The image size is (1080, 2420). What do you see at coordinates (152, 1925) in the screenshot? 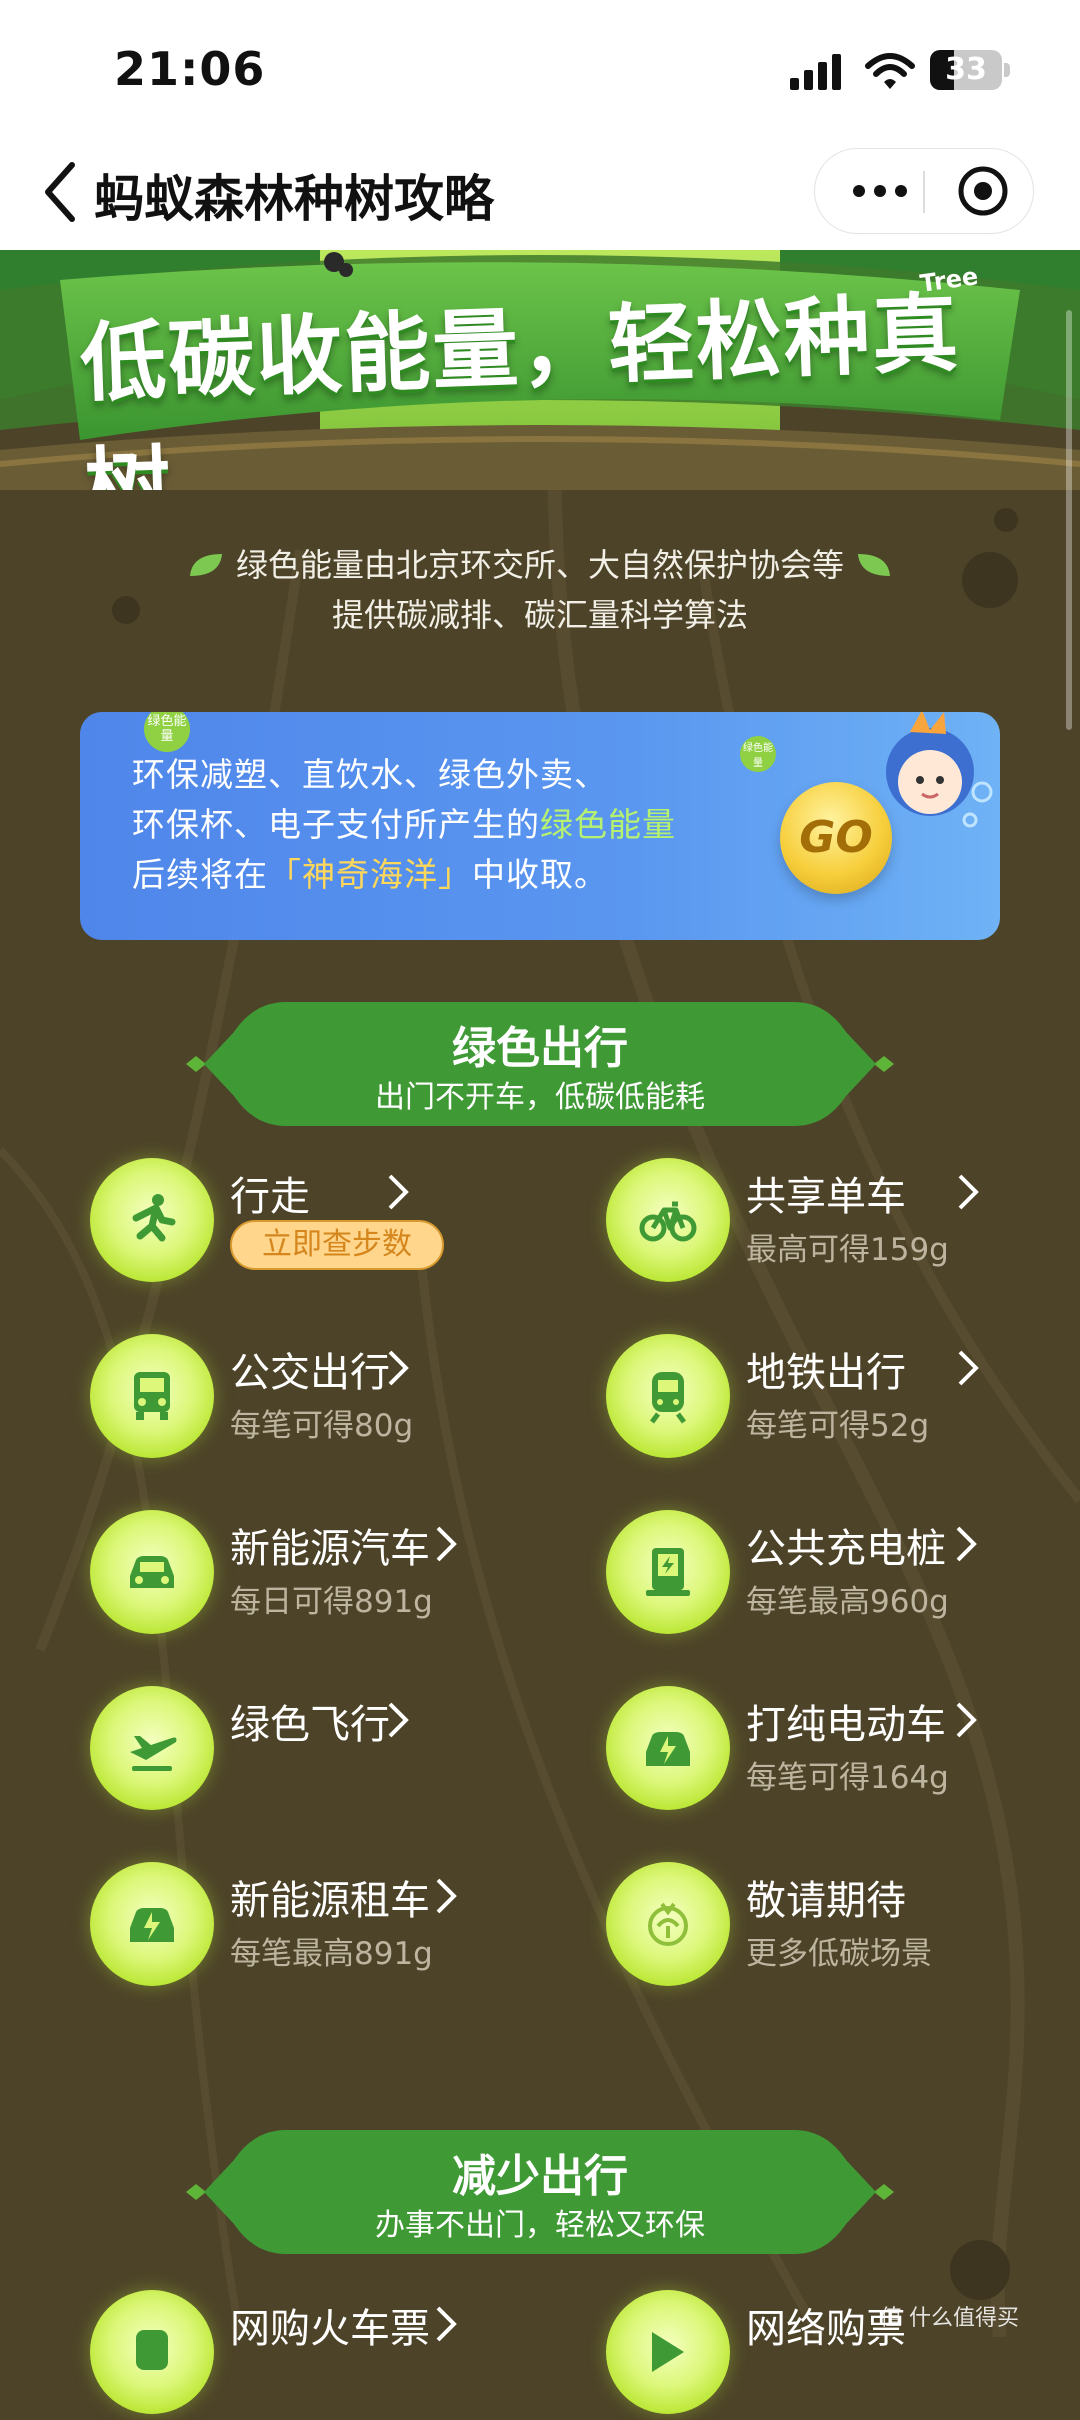
I see `rental-car-icon` at bounding box center [152, 1925].